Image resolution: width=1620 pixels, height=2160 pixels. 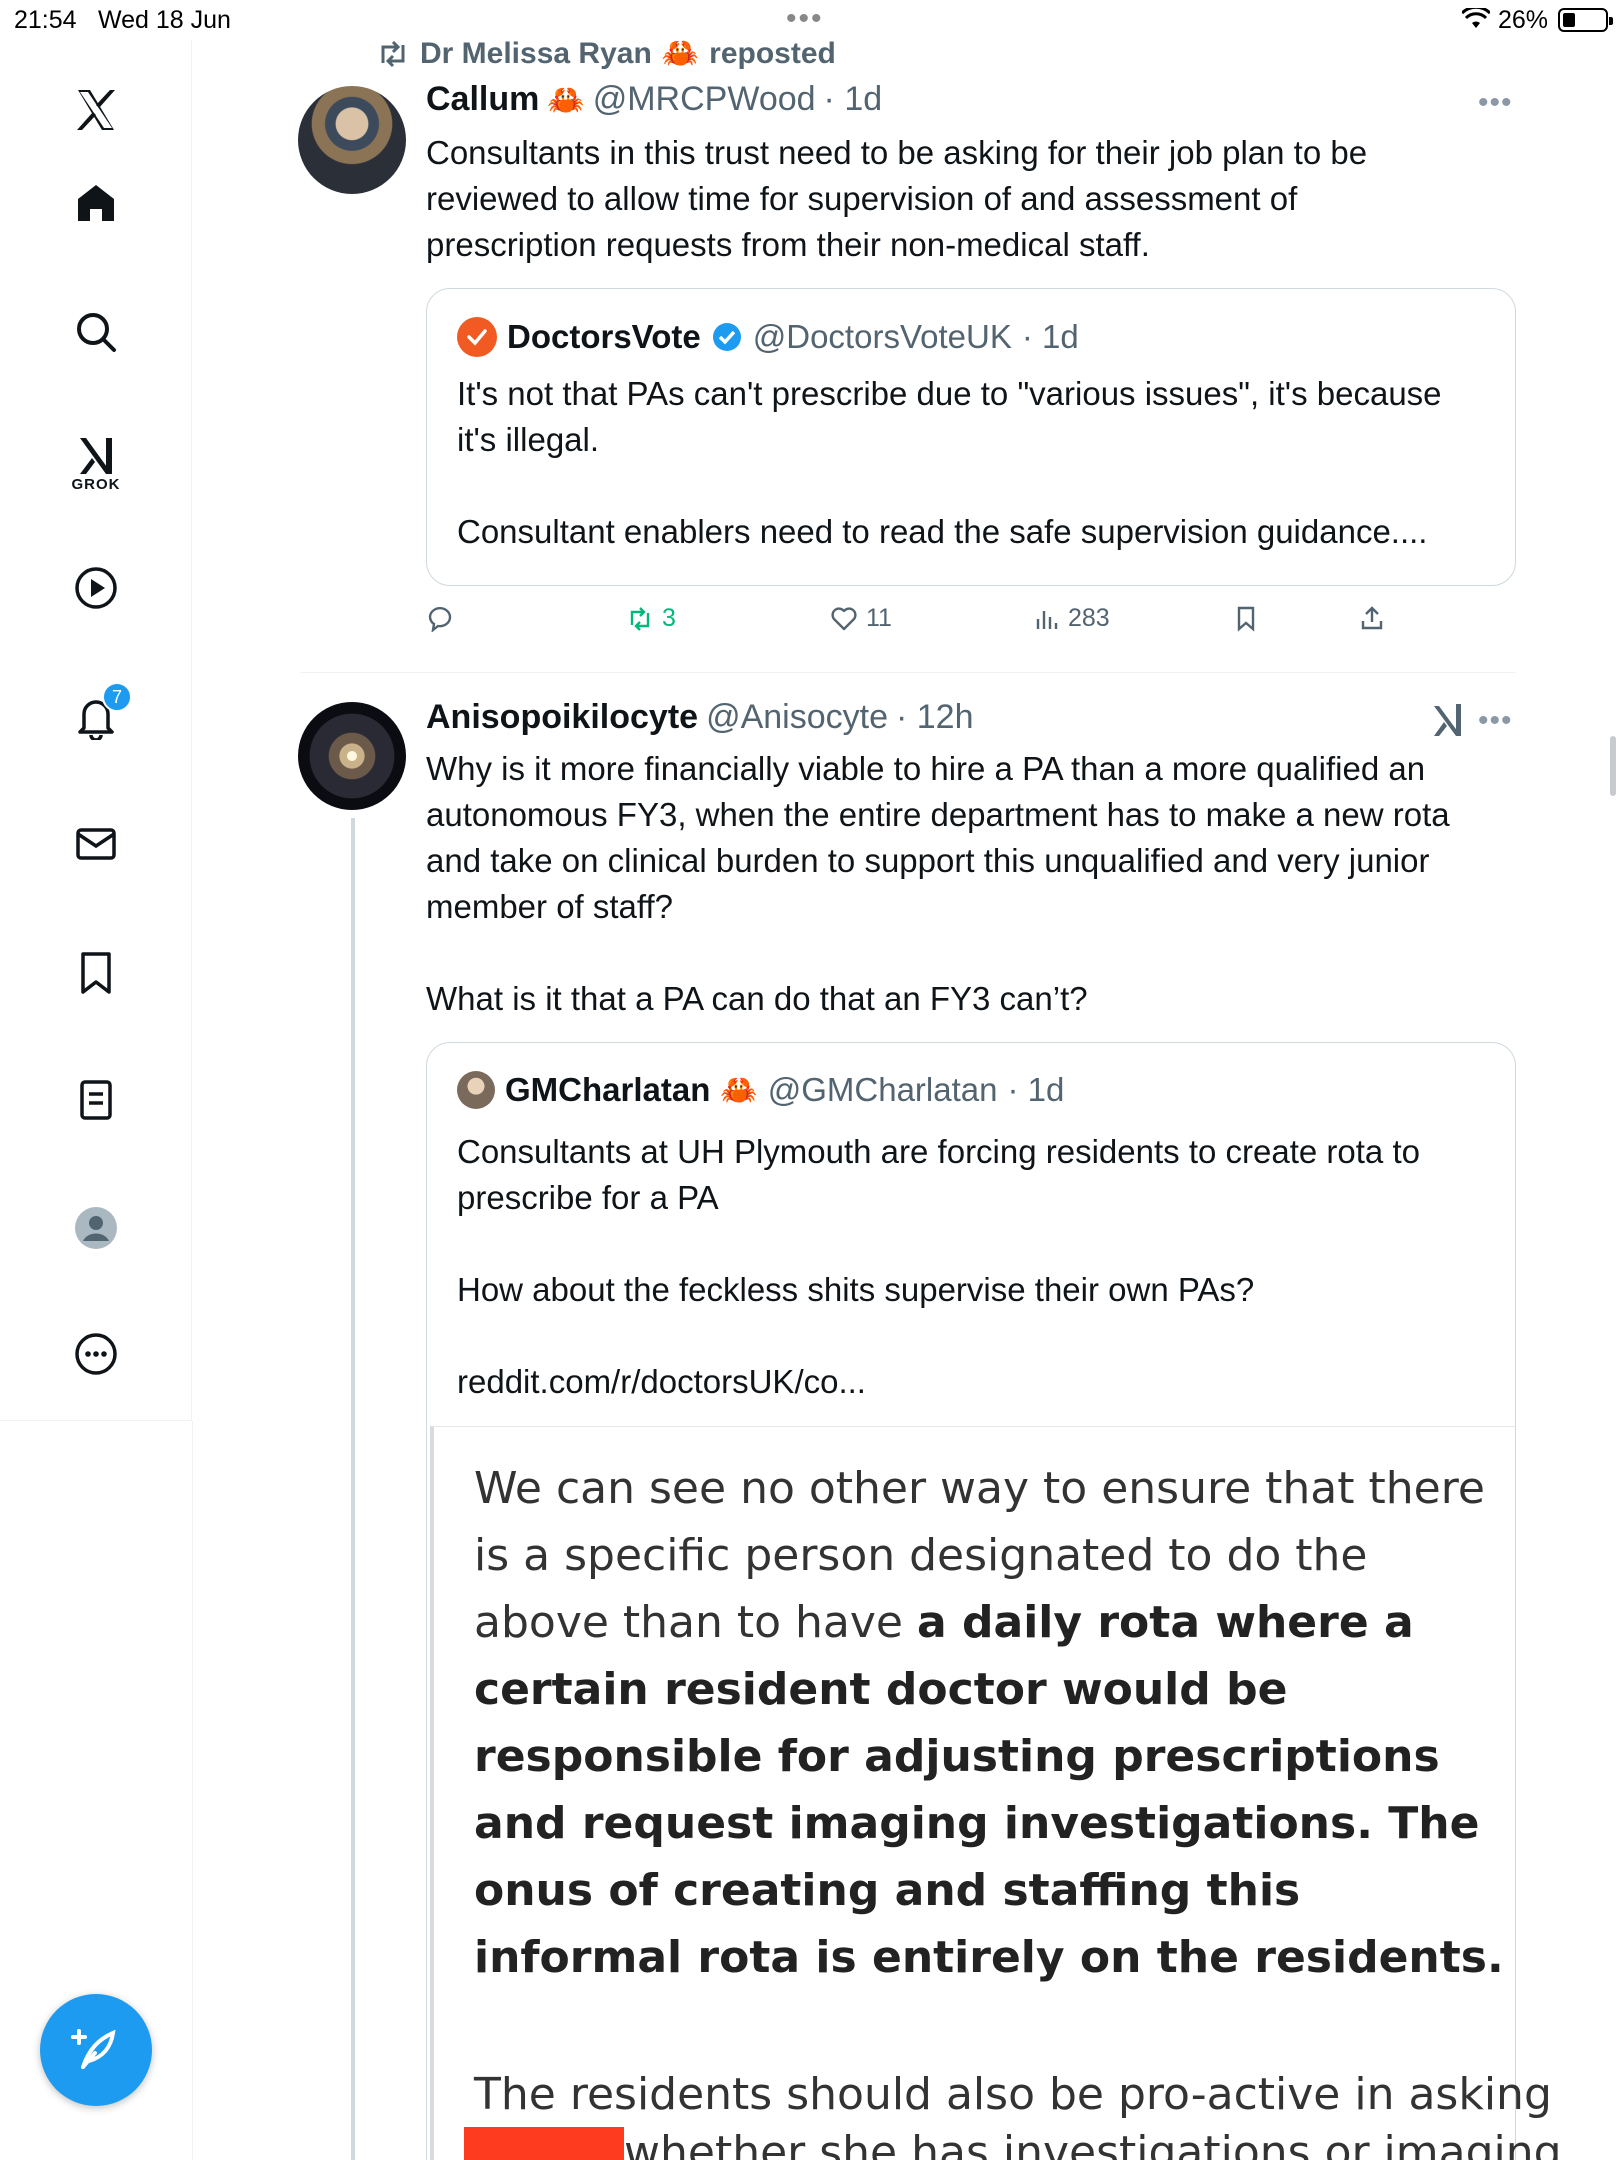 I want to click on quote-header: DoctorsVote @DoctorsVoteUK · 1d, so click(x=768, y=337).